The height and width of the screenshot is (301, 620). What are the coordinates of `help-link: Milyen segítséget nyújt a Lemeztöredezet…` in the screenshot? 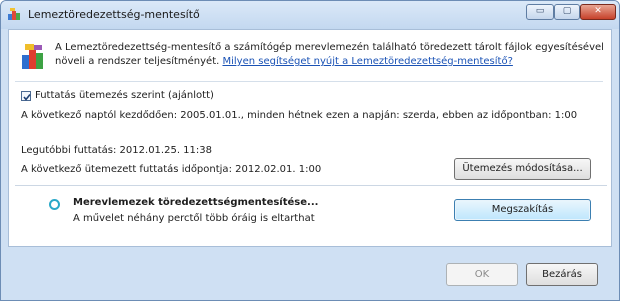 It's located at (367, 61).